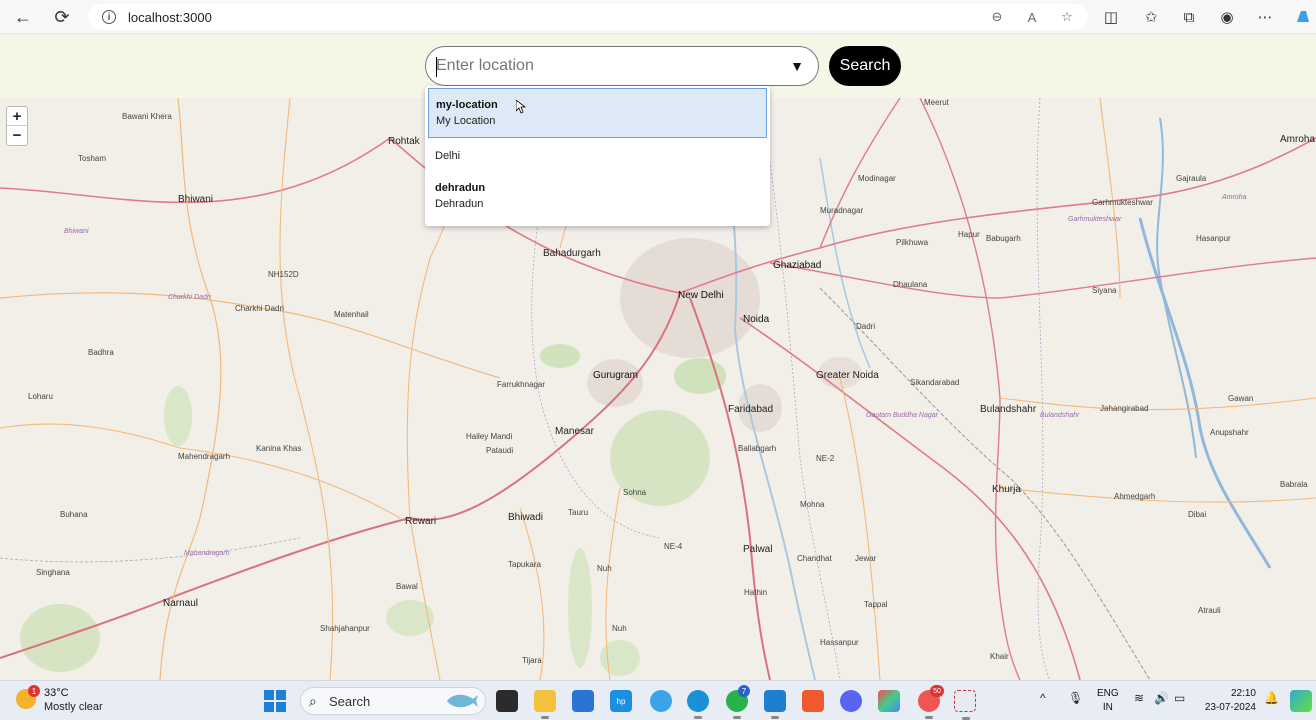  What do you see at coordinates (877, 178) in the screenshot?
I see `map-place-label: Modinagar` at bounding box center [877, 178].